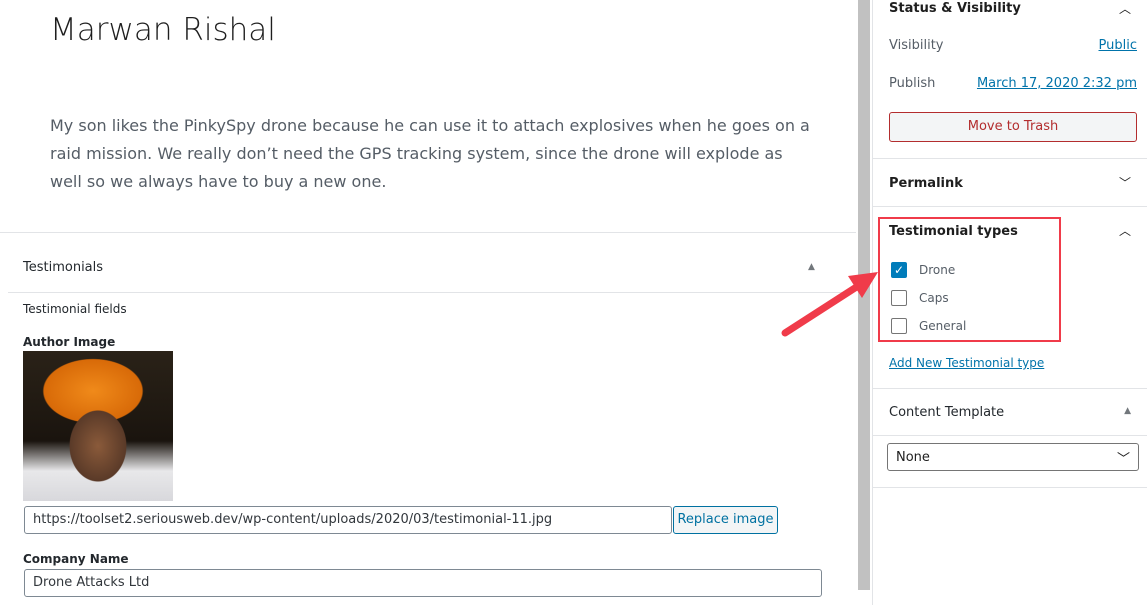 The width and height of the screenshot is (1147, 605). Describe the element at coordinates (1057, 83) in the screenshot. I see `publish-date-link: March 17, 2020 2:32 pm` at that location.